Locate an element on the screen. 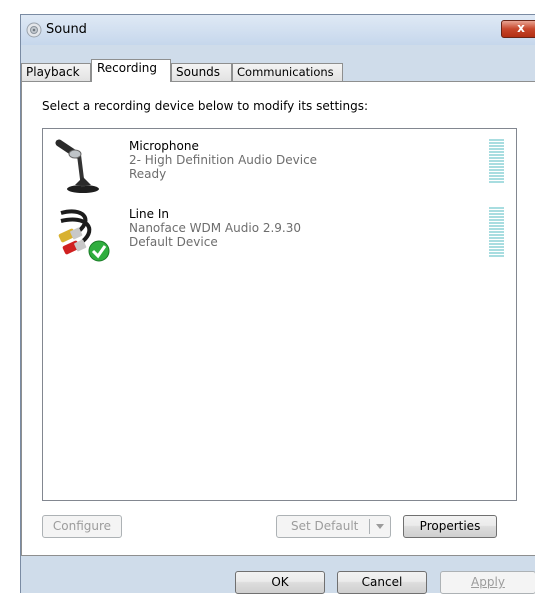 The image size is (535, 594). button-label: Cancel is located at coordinates (382, 582).